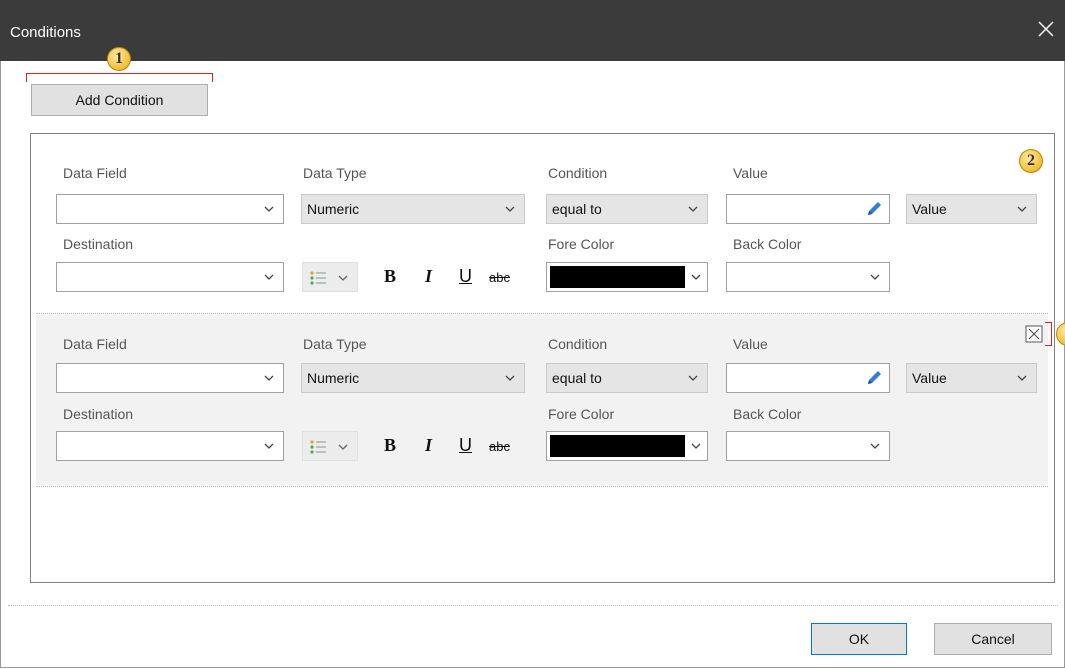 Image resolution: width=1065 pixels, height=669 pixels. What do you see at coordinates (119, 59) in the screenshot?
I see `callout-badge-1: 1` at bounding box center [119, 59].